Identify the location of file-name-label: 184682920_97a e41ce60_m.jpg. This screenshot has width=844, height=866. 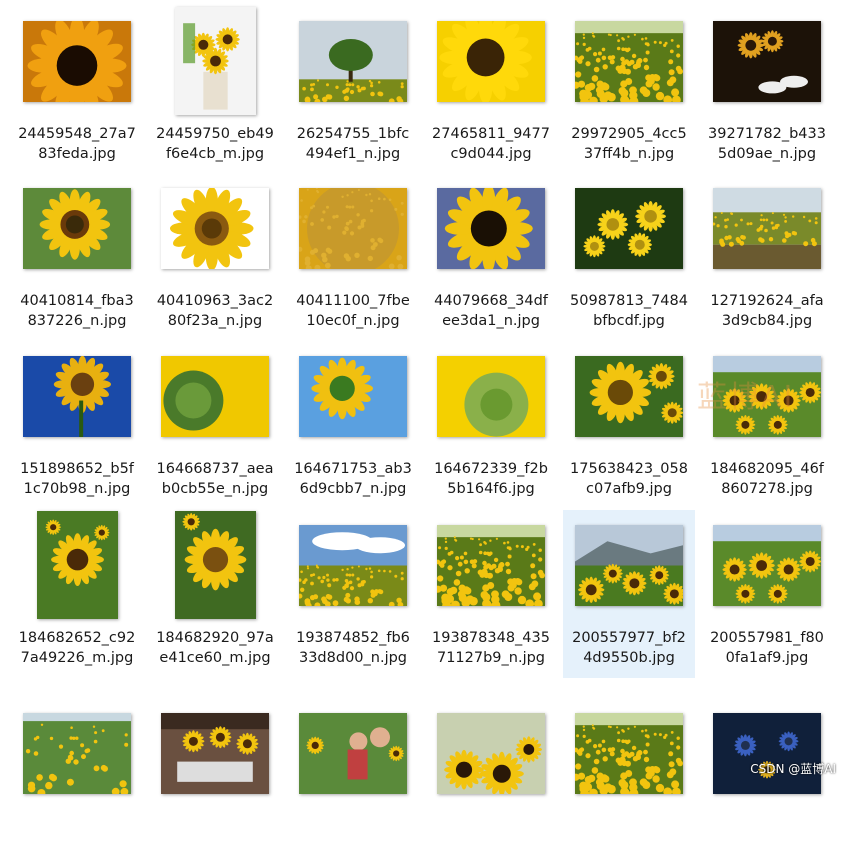
(215, 648).